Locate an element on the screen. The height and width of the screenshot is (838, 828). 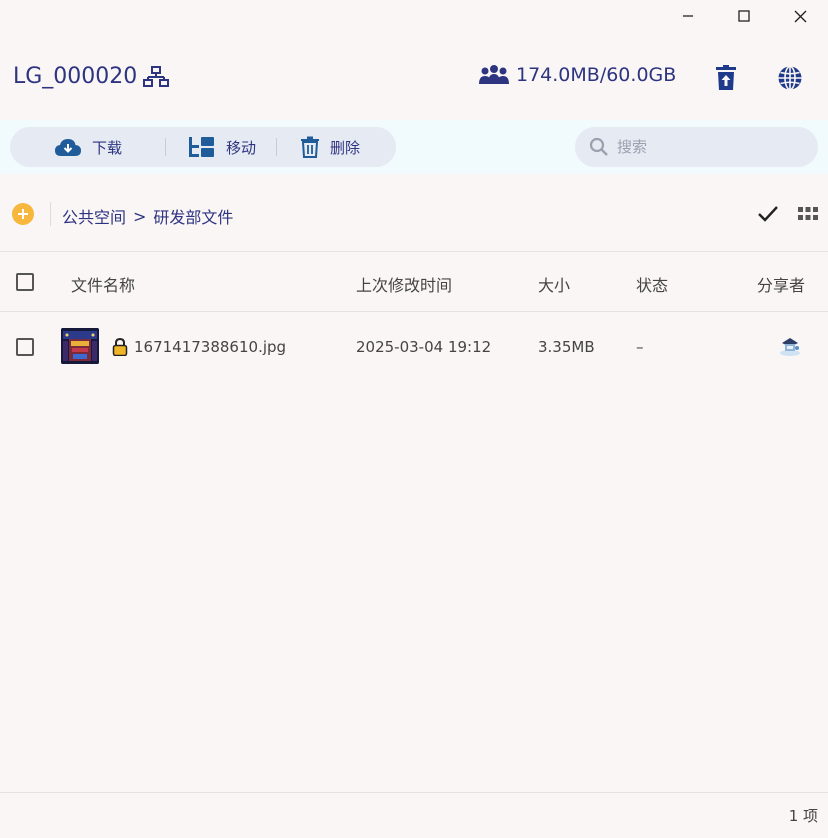
network-icon is located at coordinates (156, 76).